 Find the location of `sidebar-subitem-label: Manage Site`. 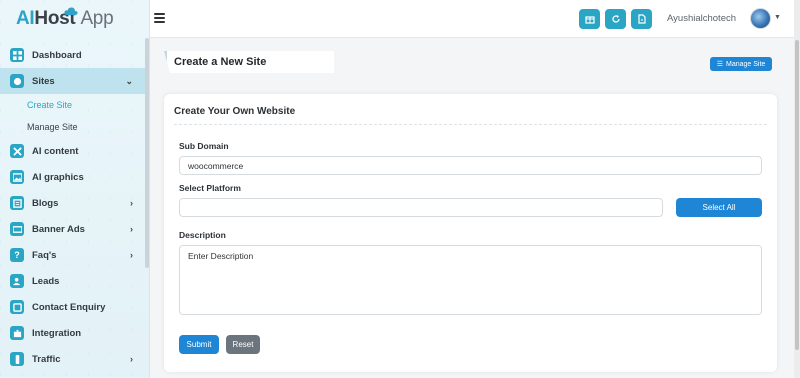

sidebar-subitem-label: Manage Site is located at coordinates (52, 127).